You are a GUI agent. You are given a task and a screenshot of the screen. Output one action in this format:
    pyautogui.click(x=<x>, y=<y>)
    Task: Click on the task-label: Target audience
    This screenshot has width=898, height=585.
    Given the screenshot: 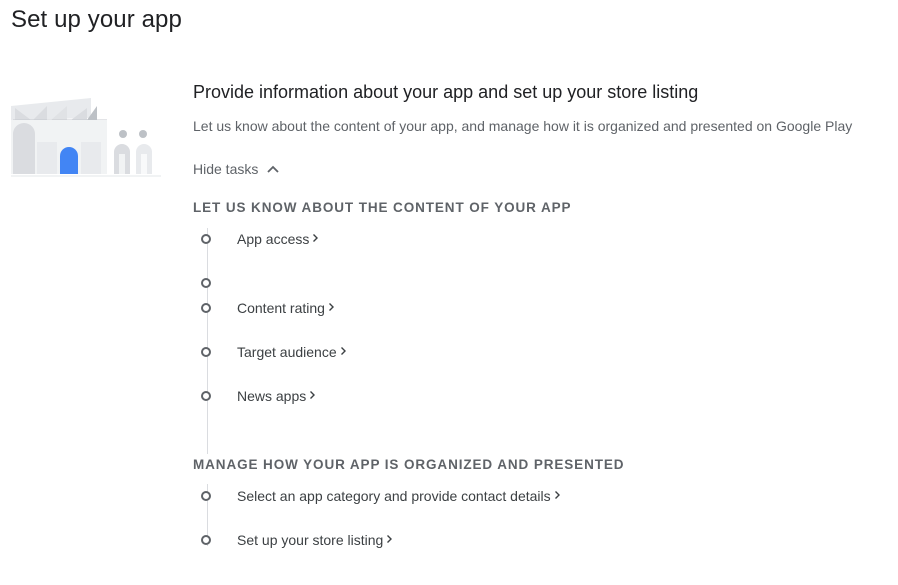 What is the action you would take?
    pyautogui.click(x=287, y=352)
    